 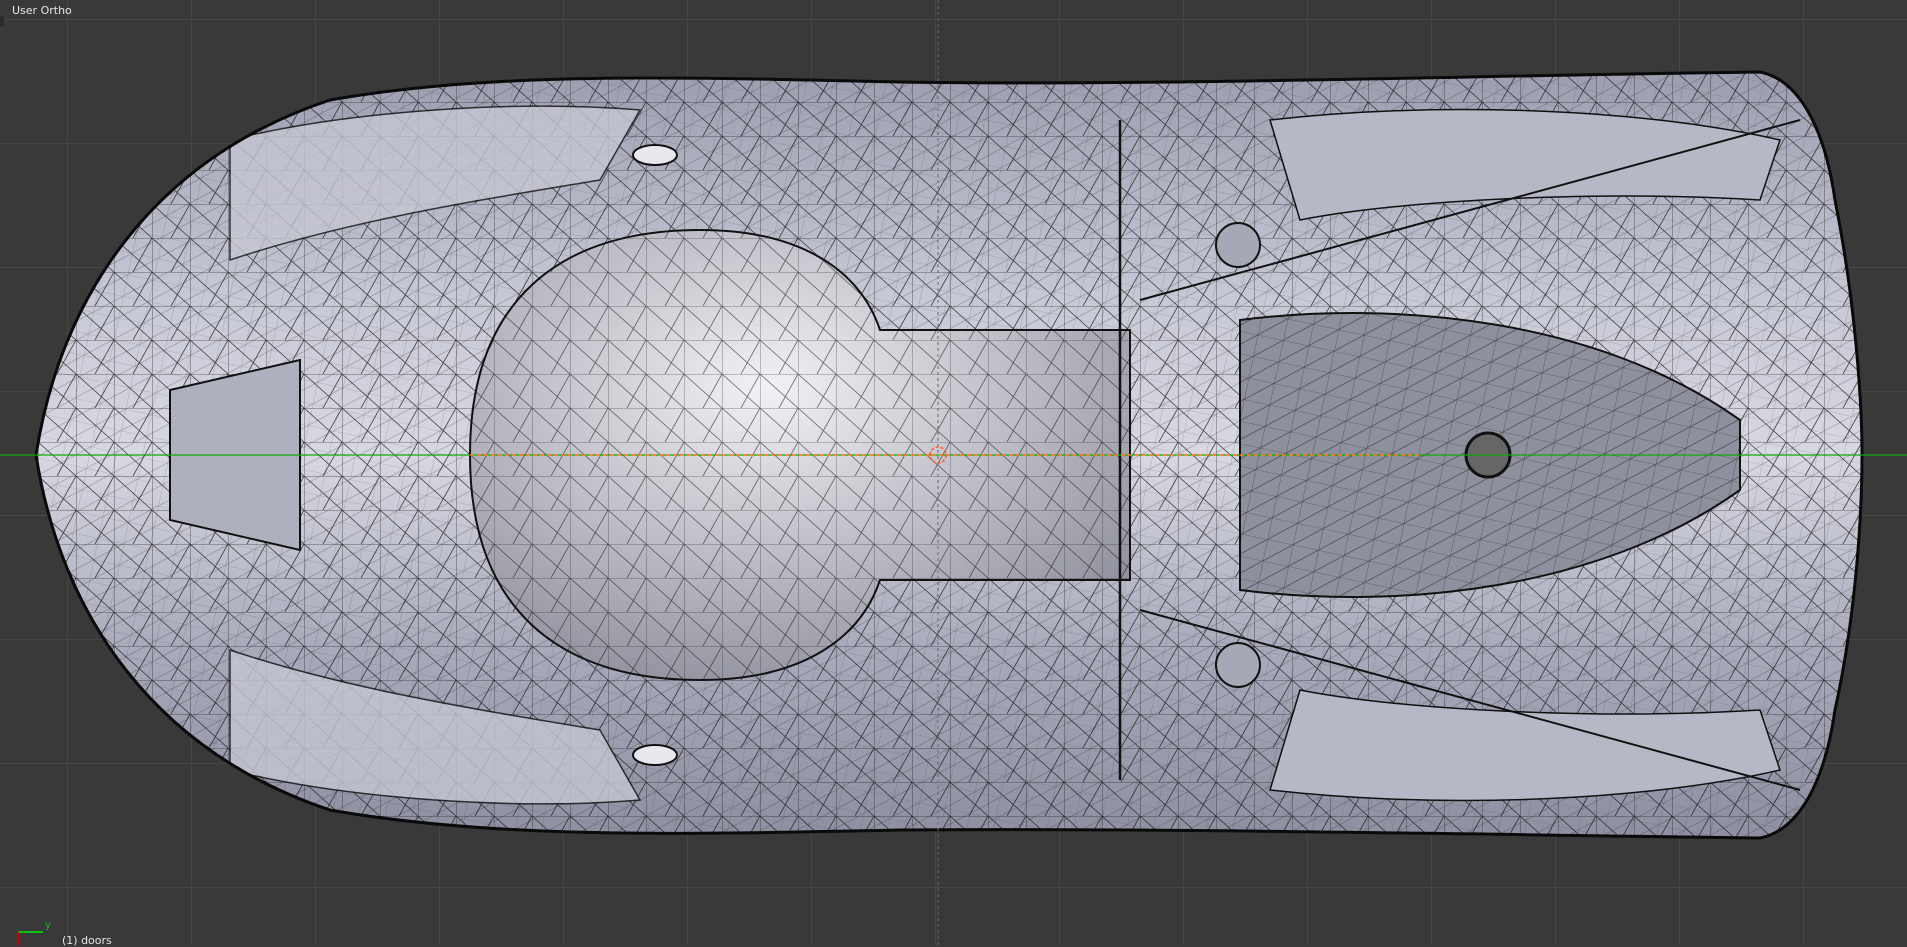 I want to click on active-object-label: (1) doors, so click(x=87, y=940).